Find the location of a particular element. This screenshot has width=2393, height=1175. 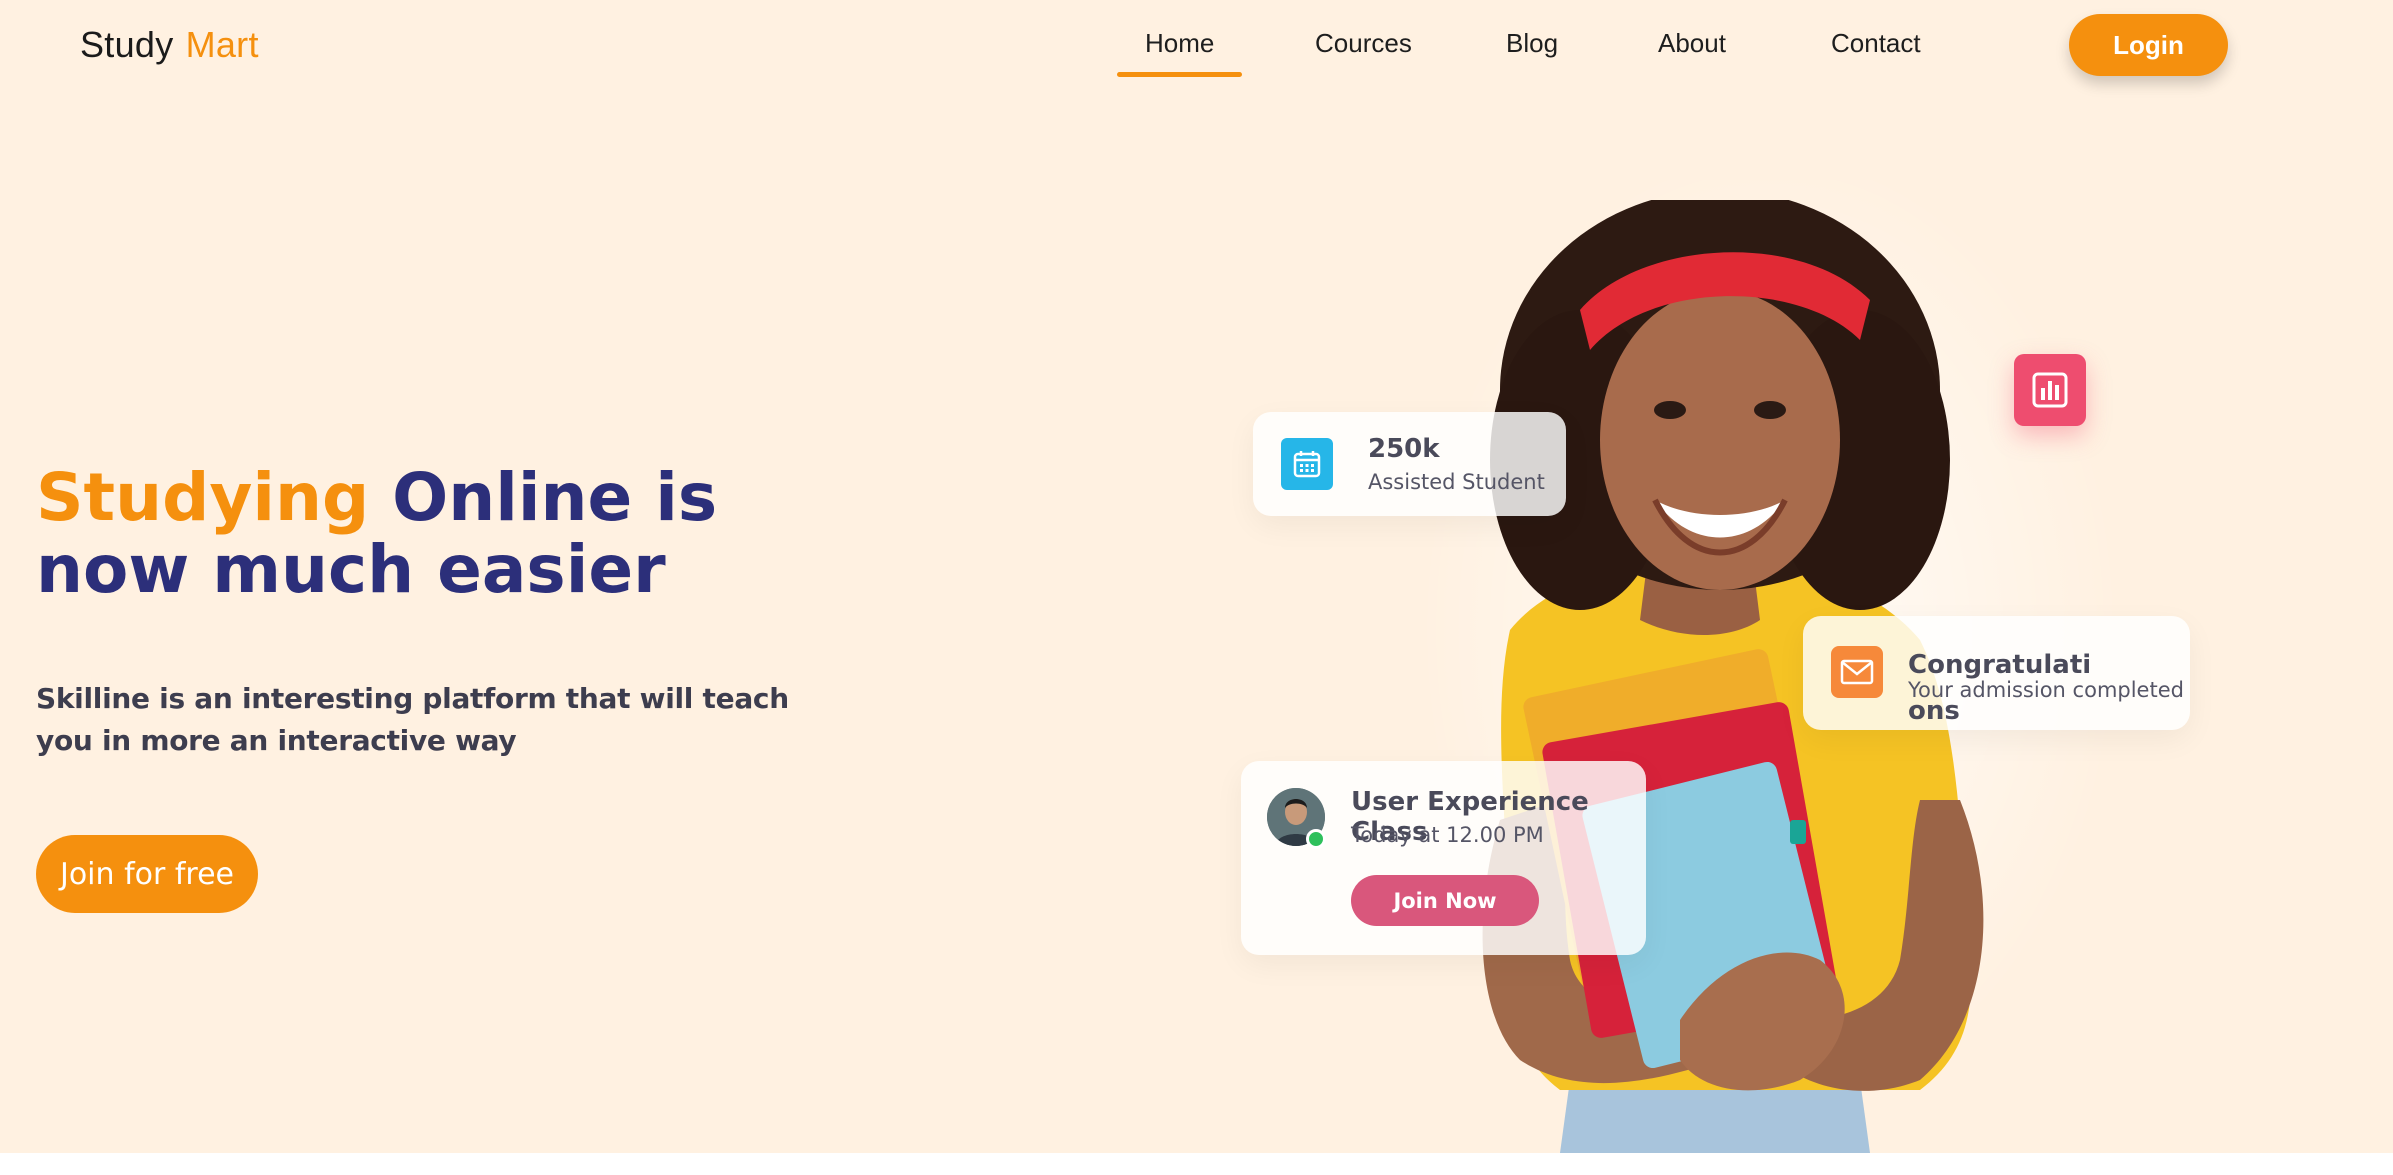

brand-first: Study is located at coordinates (127, 44).